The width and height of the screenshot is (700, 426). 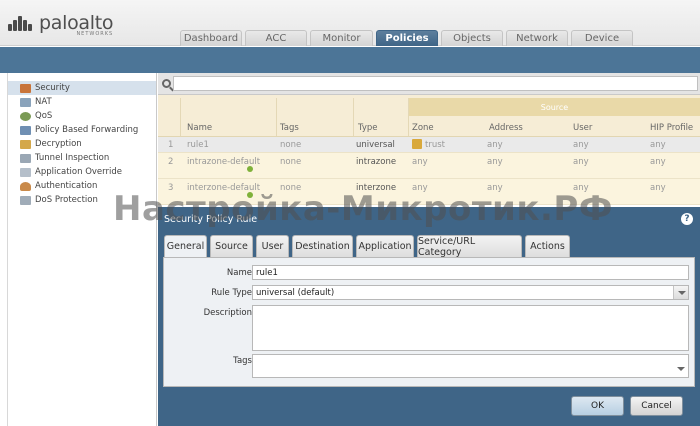 What do you see at coordinates (227, 313) in the screenshot?
I see `description-label: Description` at bounding box center [227, 313].